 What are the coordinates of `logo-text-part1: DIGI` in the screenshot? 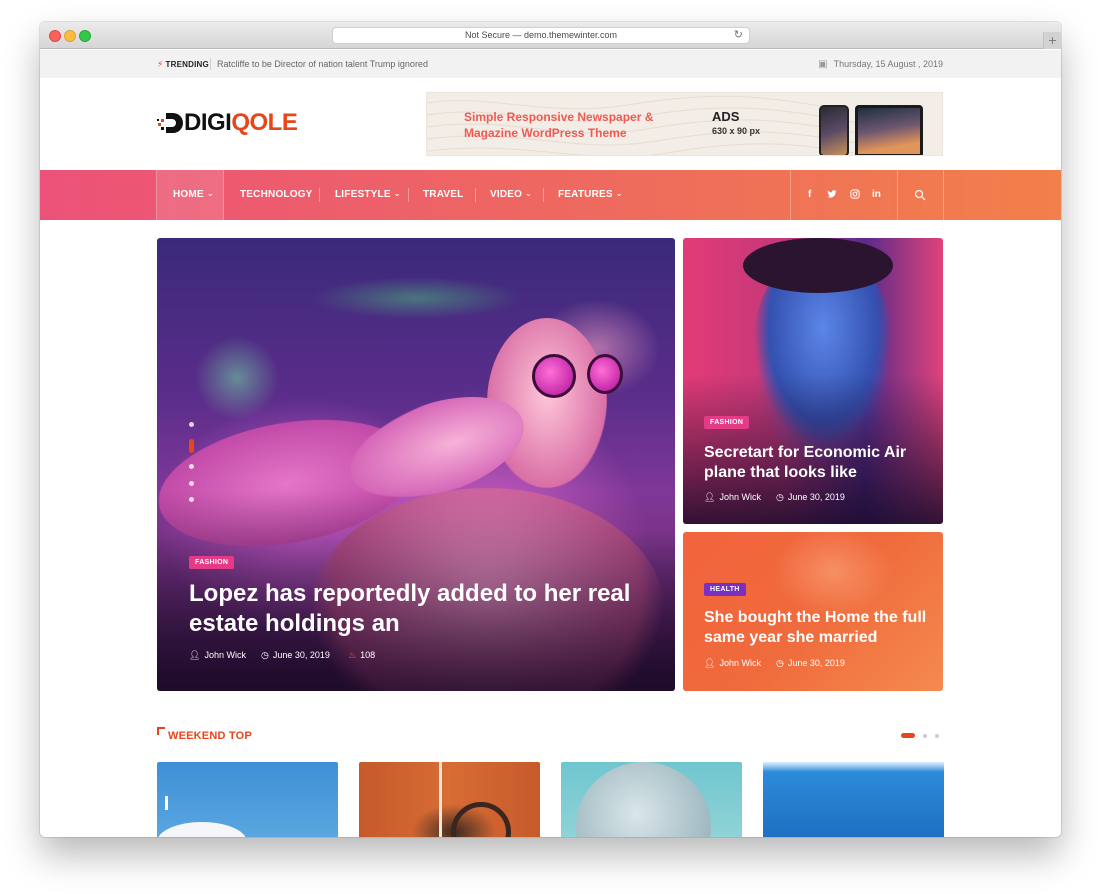 It's located at (208, 122).